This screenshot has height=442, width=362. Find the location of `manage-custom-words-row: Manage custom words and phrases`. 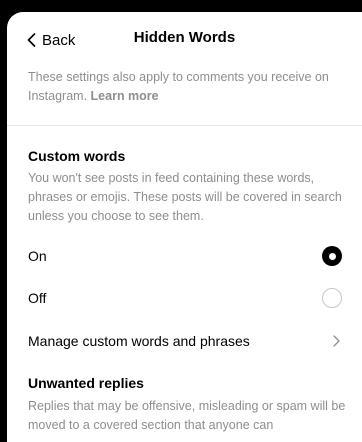

manage-custom-words-row: Manage custom words and phrases is located at coordinates (184, 341).